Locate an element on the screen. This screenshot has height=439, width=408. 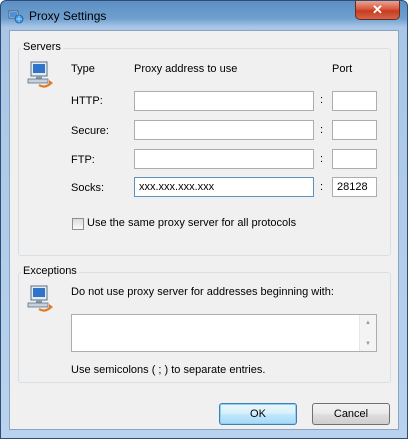
http-port-input is located at coordinates (354, 101).